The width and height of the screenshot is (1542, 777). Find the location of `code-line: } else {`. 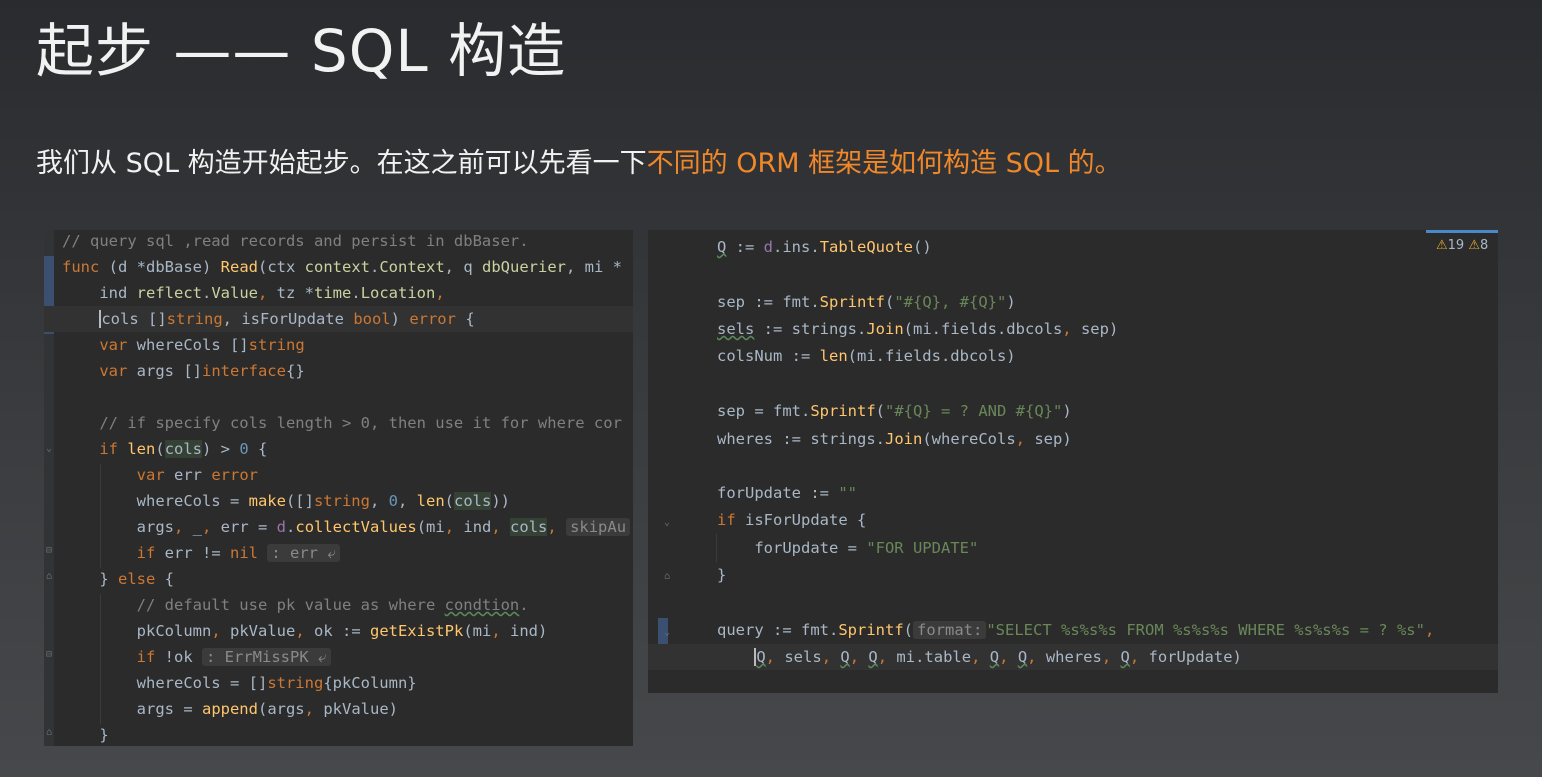

code-line: } else { is located at coordinates (118, 579).